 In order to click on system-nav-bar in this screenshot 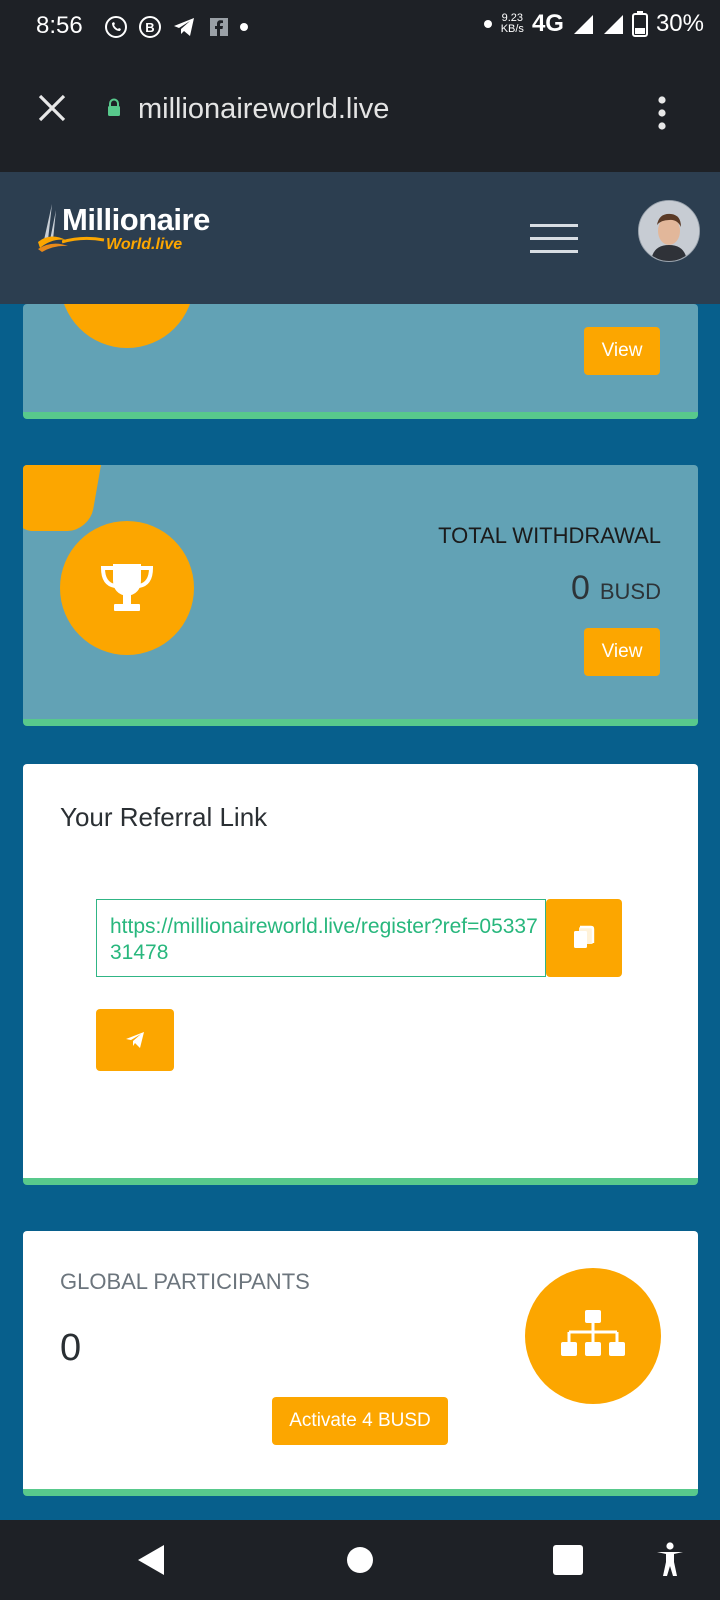, I will do `click(360, 1560)`.